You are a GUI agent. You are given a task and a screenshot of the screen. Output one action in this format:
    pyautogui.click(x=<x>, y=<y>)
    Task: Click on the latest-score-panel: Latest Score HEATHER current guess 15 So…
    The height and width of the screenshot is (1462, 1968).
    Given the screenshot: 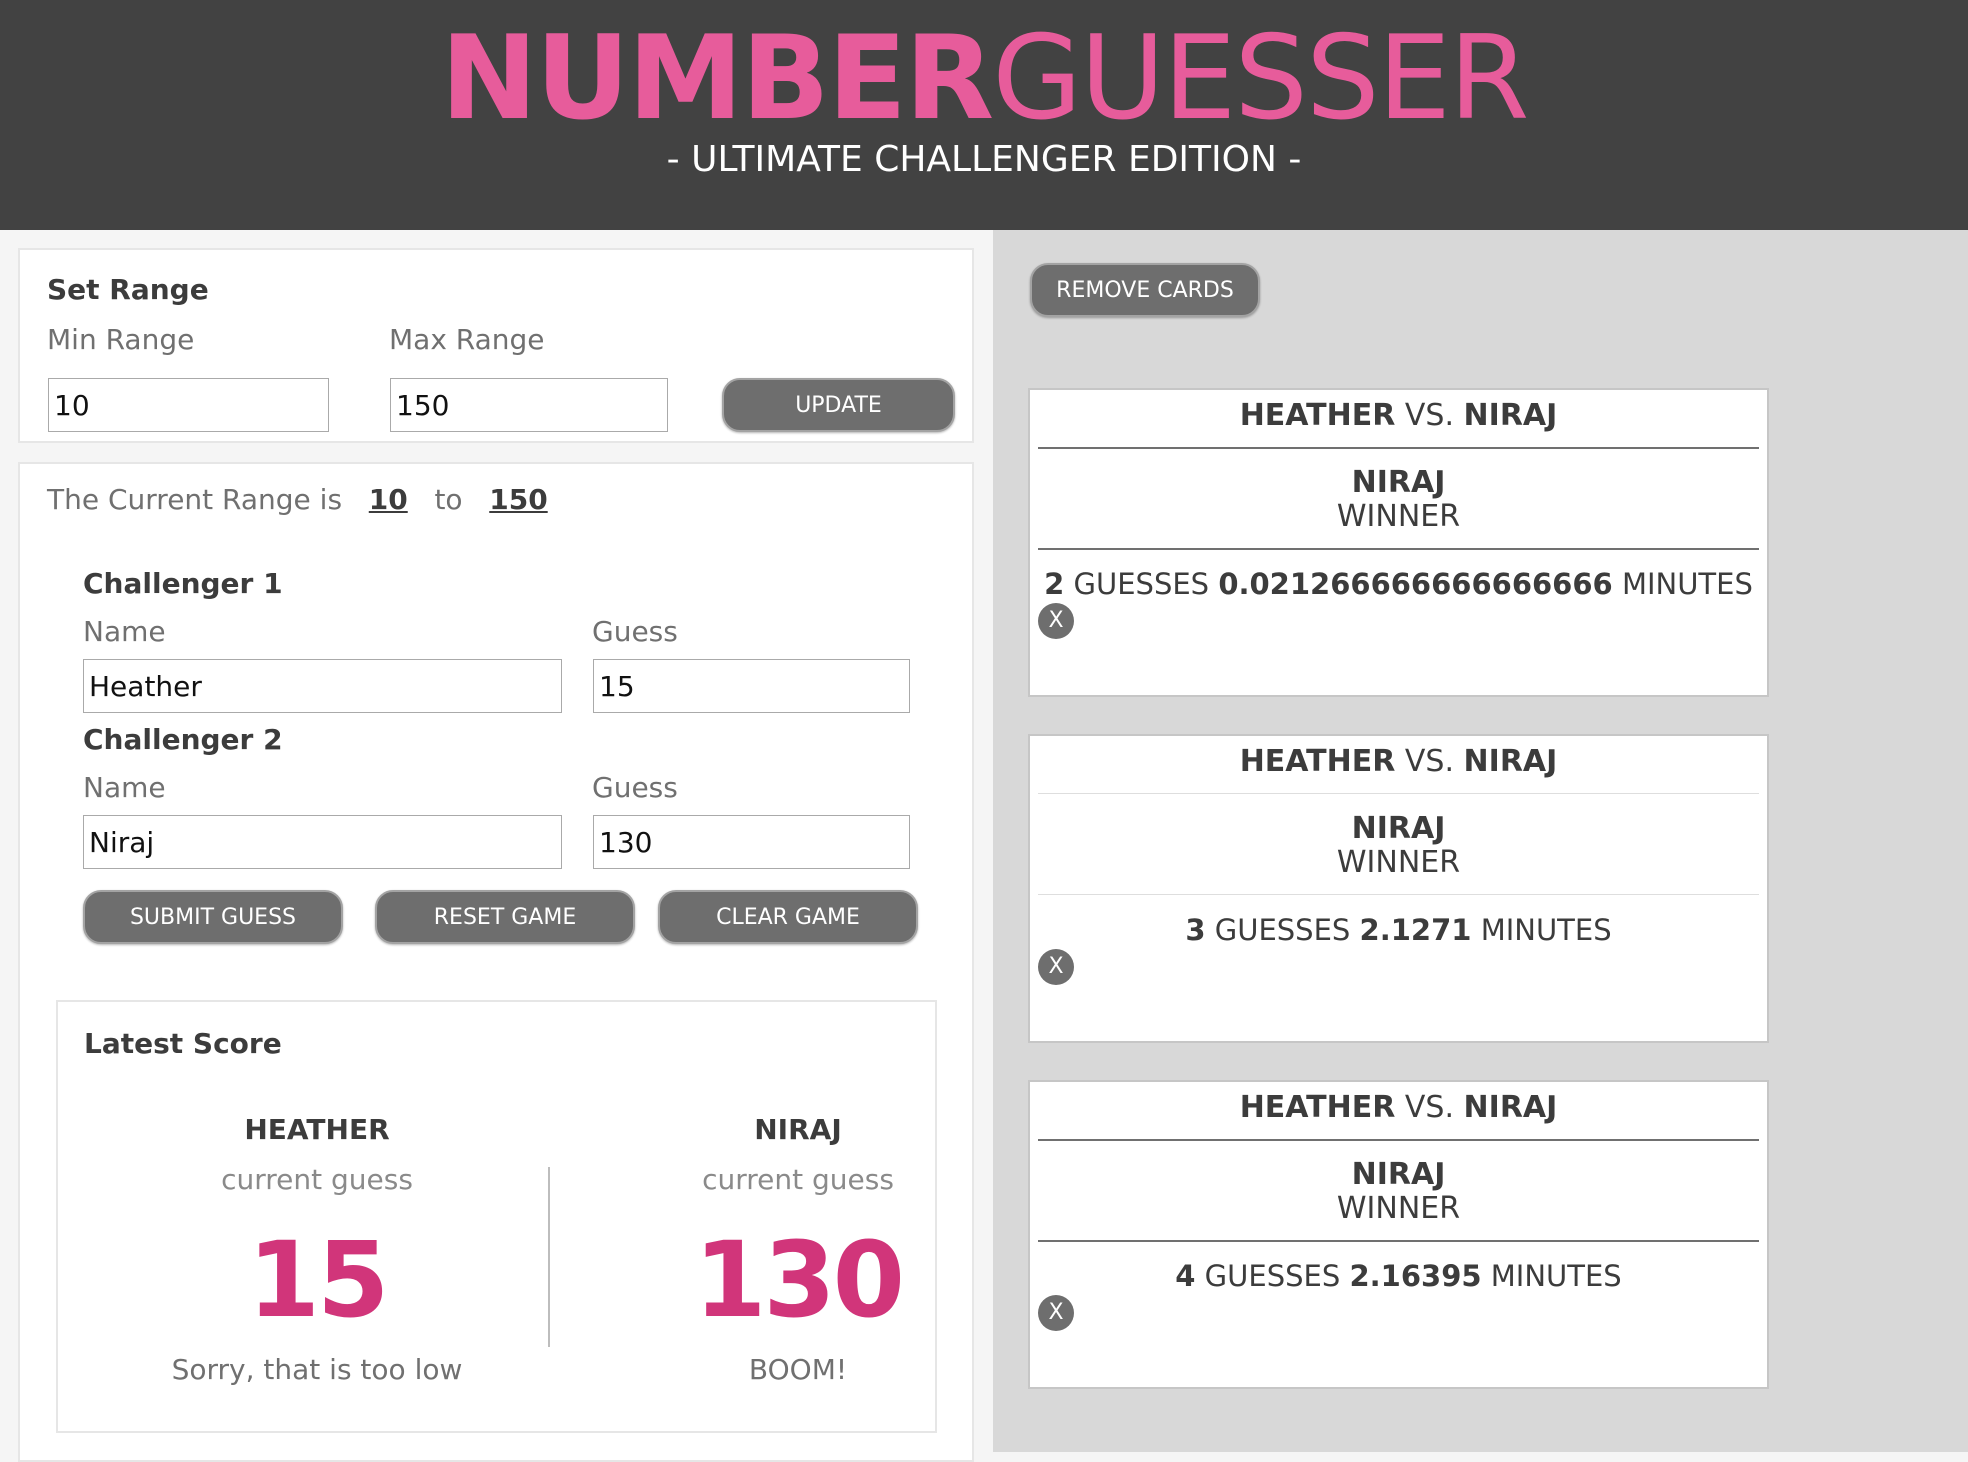 What is the action you would take?
    pyautogui.click(x=496, y=1216)
    